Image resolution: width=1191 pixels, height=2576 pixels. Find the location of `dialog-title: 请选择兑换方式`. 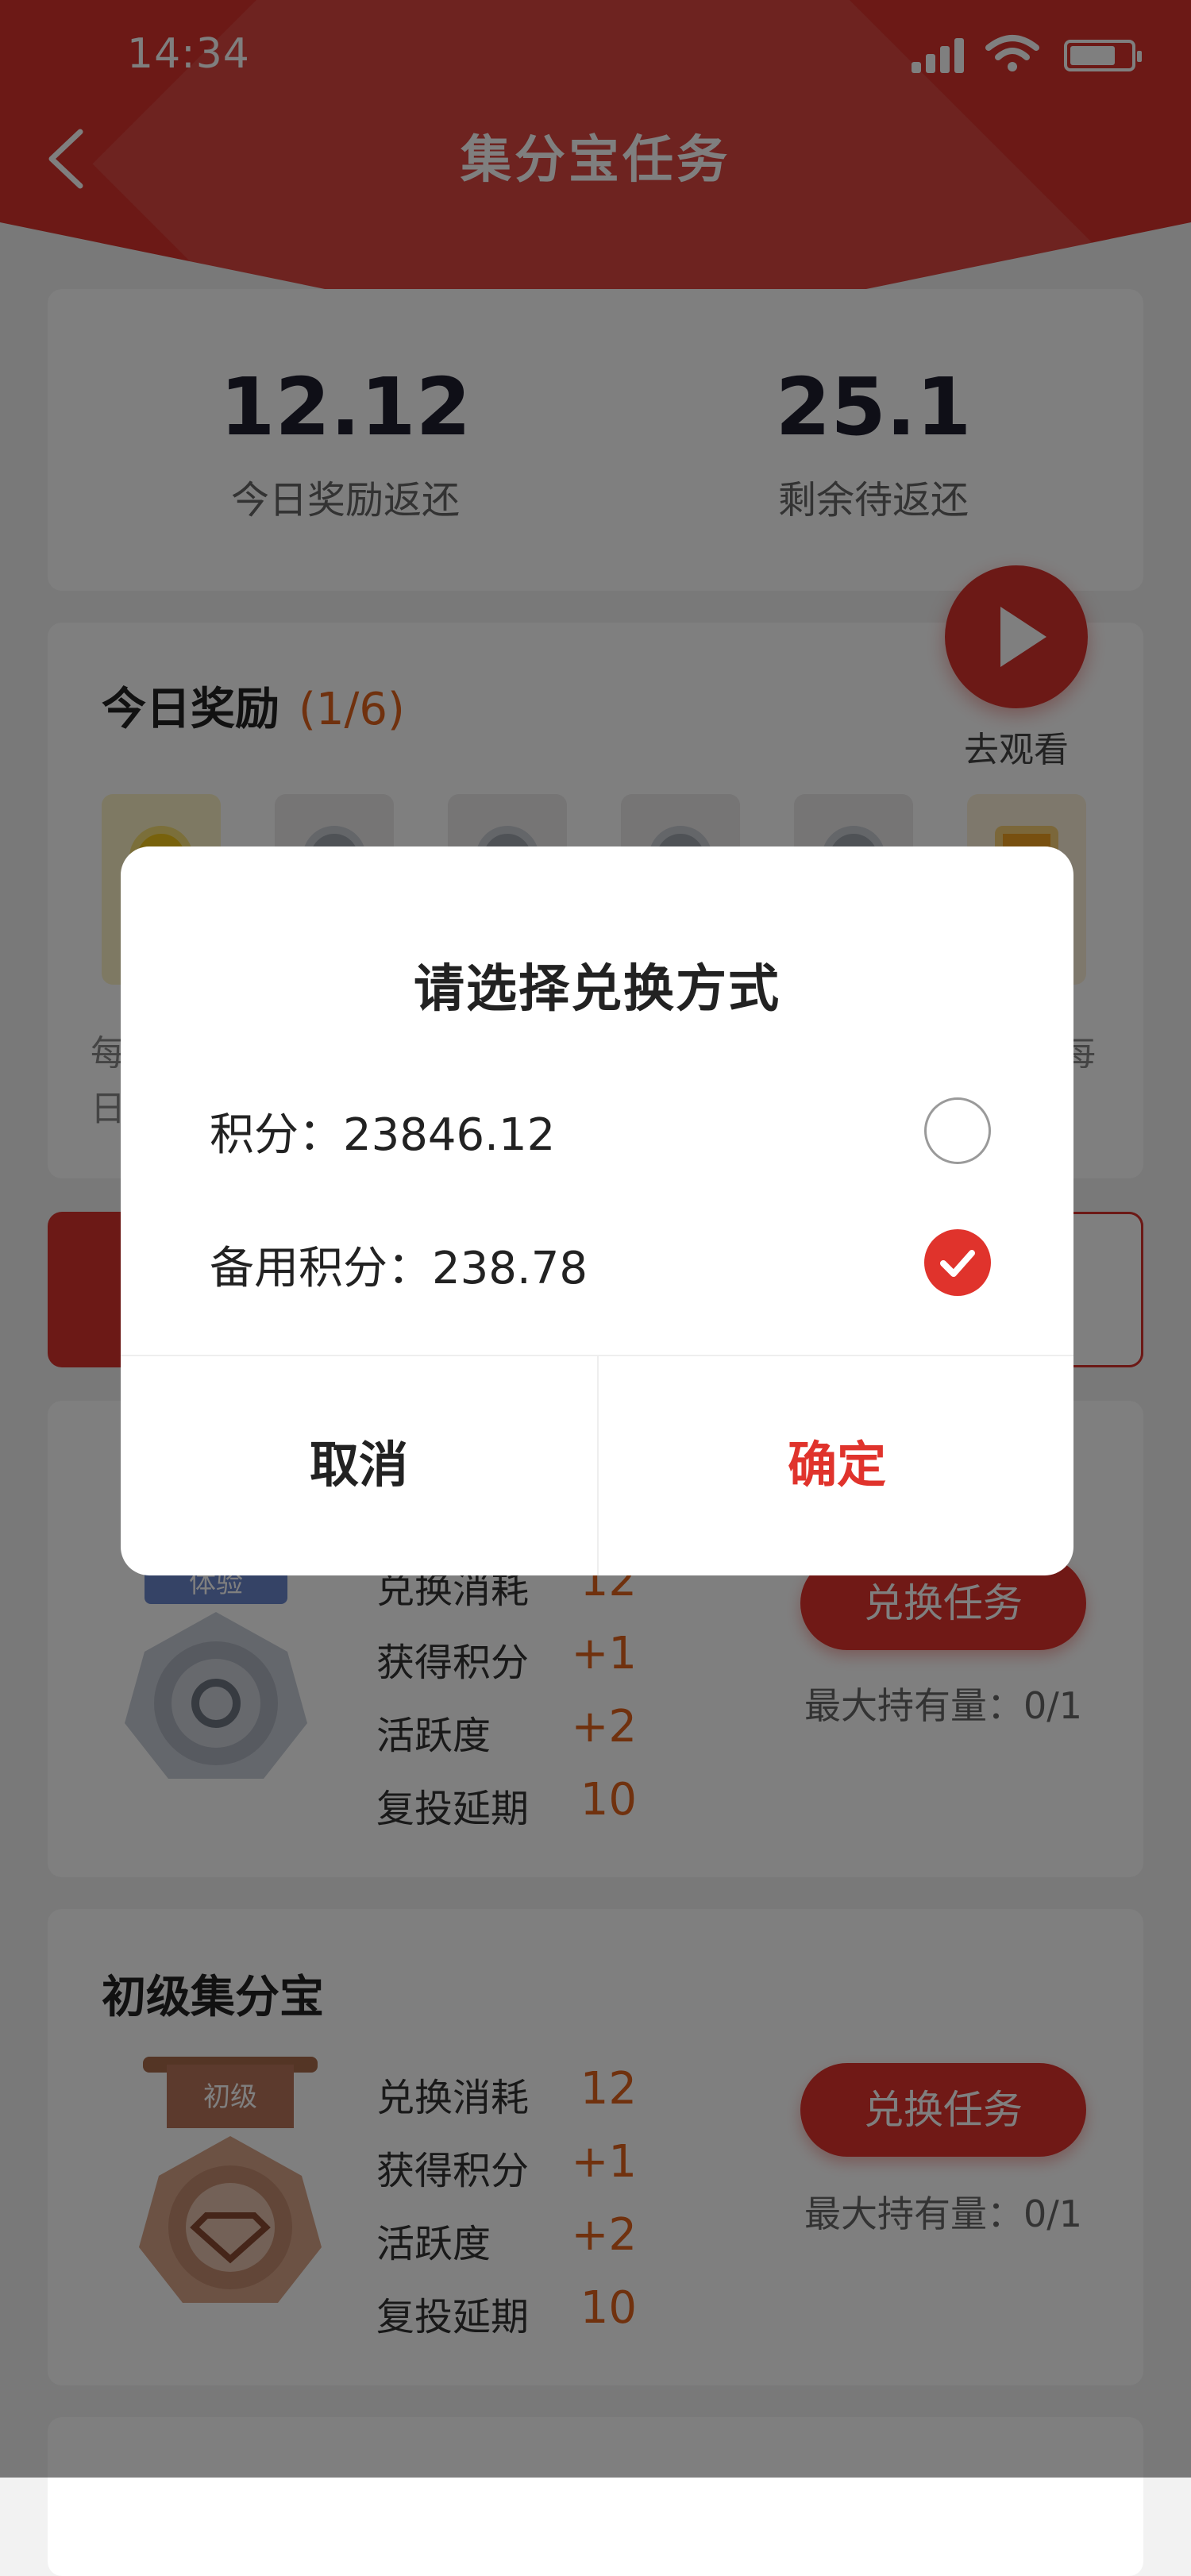

dialog-title: 请选择兑换方式 is located at coordinates (597, 989).